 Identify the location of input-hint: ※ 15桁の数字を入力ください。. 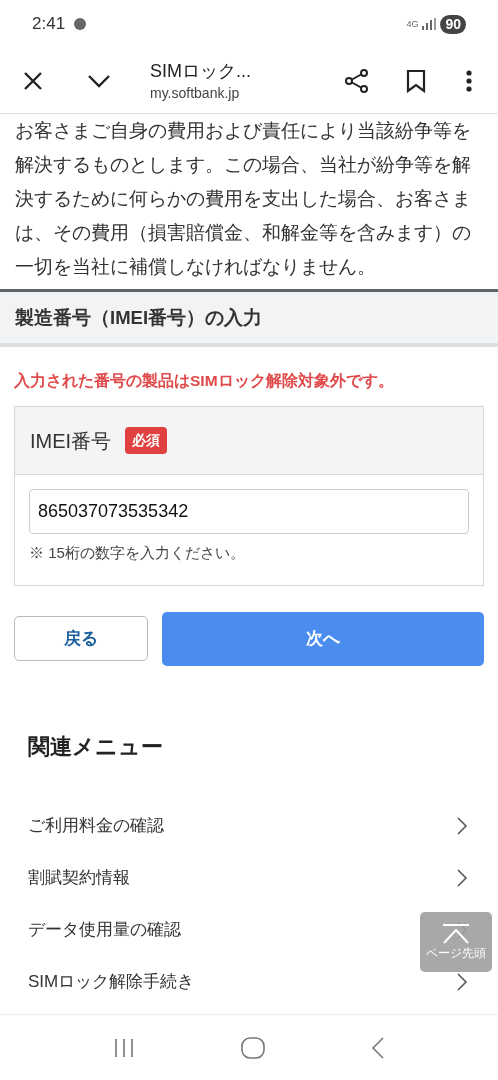
(137, 553).